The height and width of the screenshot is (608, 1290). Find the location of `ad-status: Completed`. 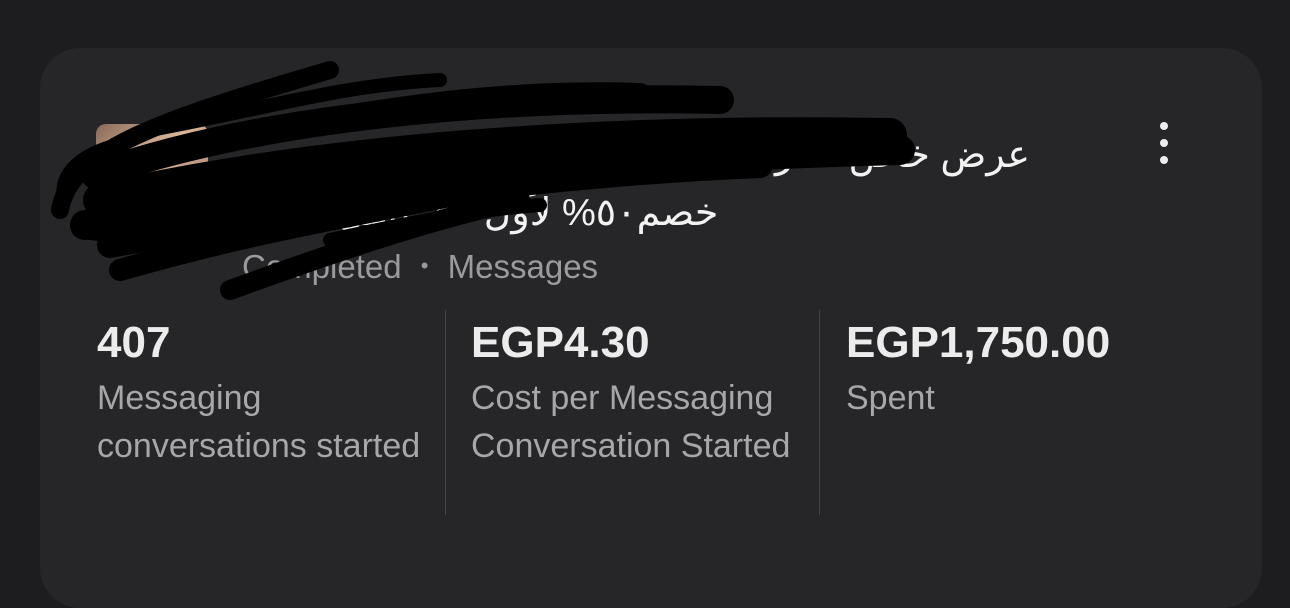

ad-status: Completed is located at coordinates (322, 266).